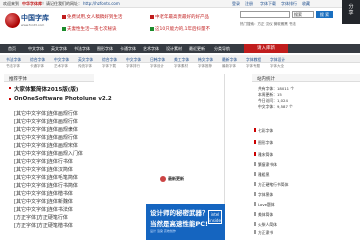  Describe the element at coordinates (236, 4) in the screenshot. I see `login-link: 登录` at that location.